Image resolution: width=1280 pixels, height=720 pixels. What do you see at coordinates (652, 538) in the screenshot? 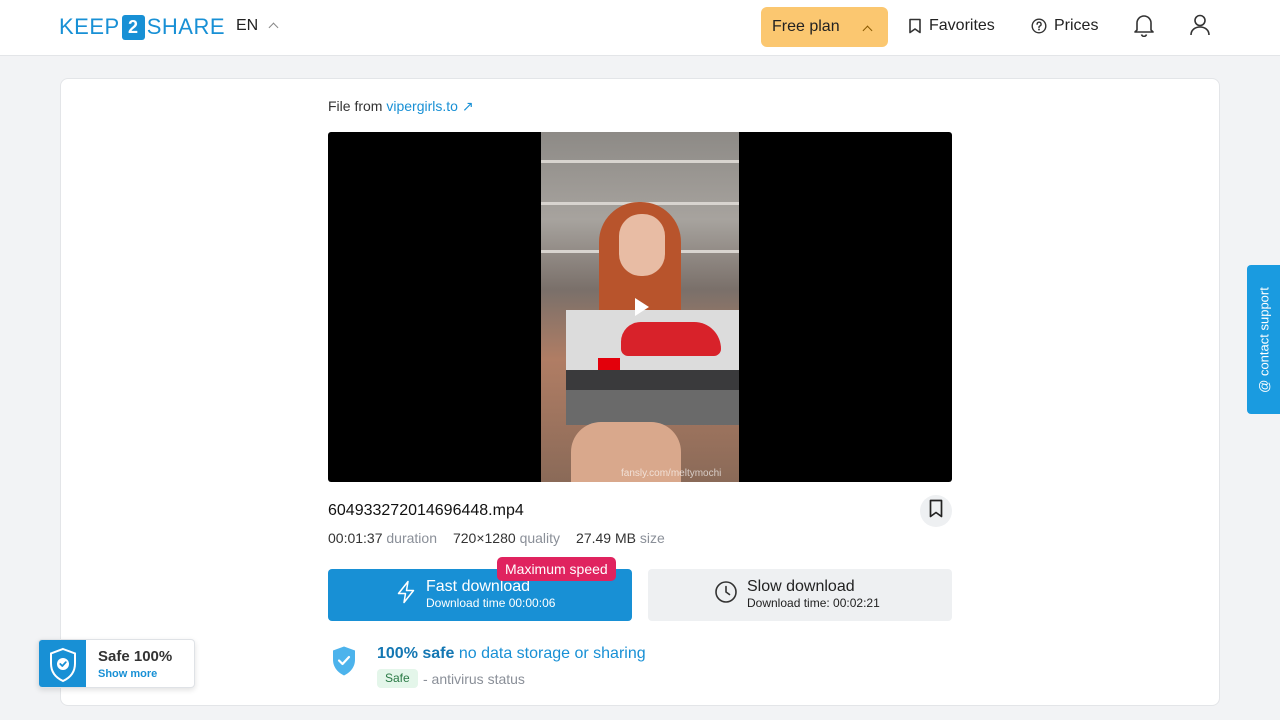
I see `size-label: size` at bounding box center [652, 538].